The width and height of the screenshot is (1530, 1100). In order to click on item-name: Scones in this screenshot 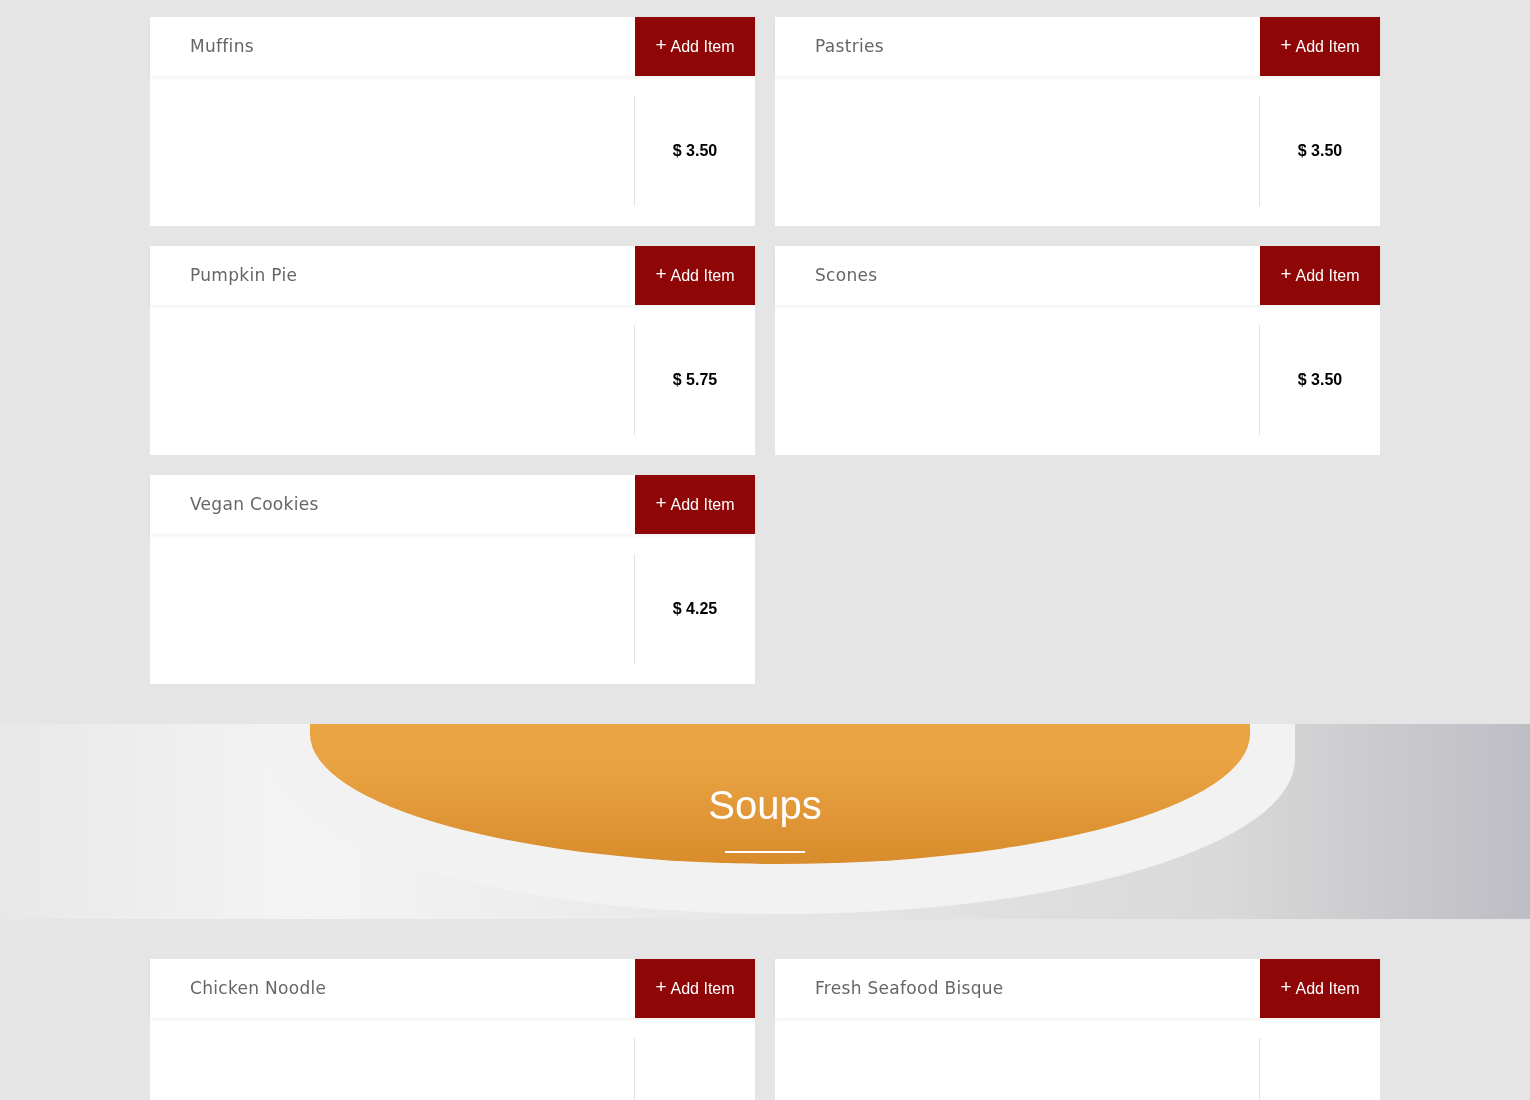, I will do `click(846, 275)`.